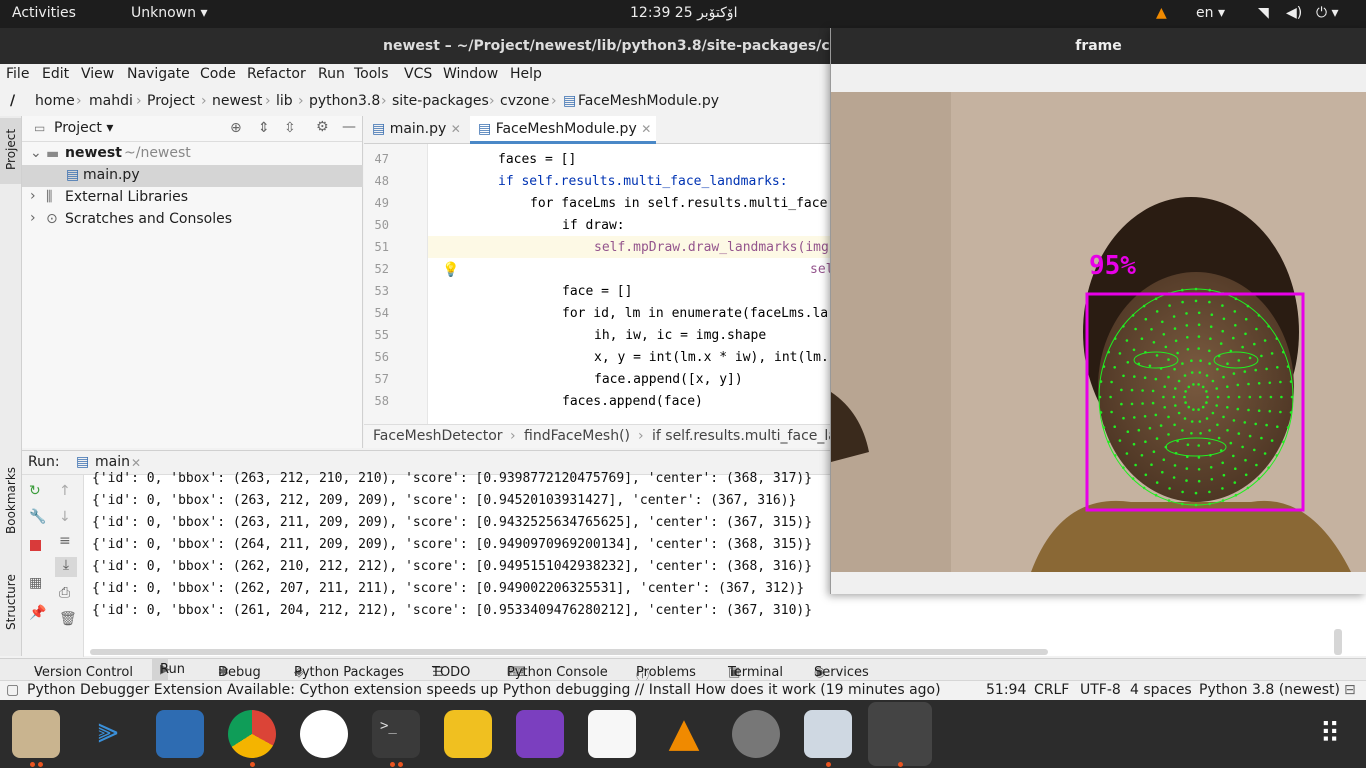 Image resolution: width=1366 pixels, height=768 pixels. What do you see at coordinates (35, 583) in the screenshot?
I see `layout-icon: ▦` at bounding box center [35, 583].